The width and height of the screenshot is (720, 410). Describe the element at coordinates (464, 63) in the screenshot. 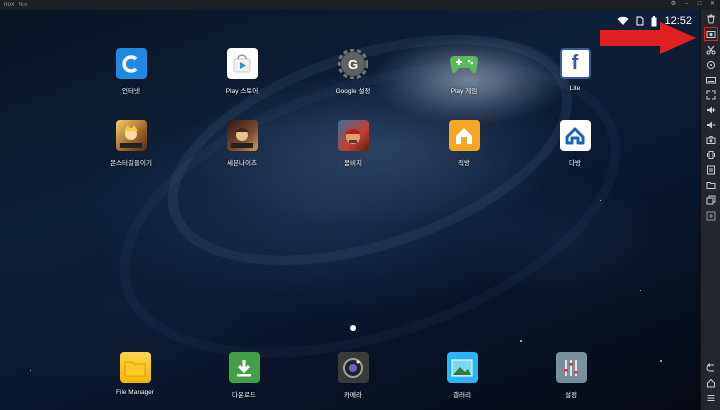

I see `play-games-icon` at that location.